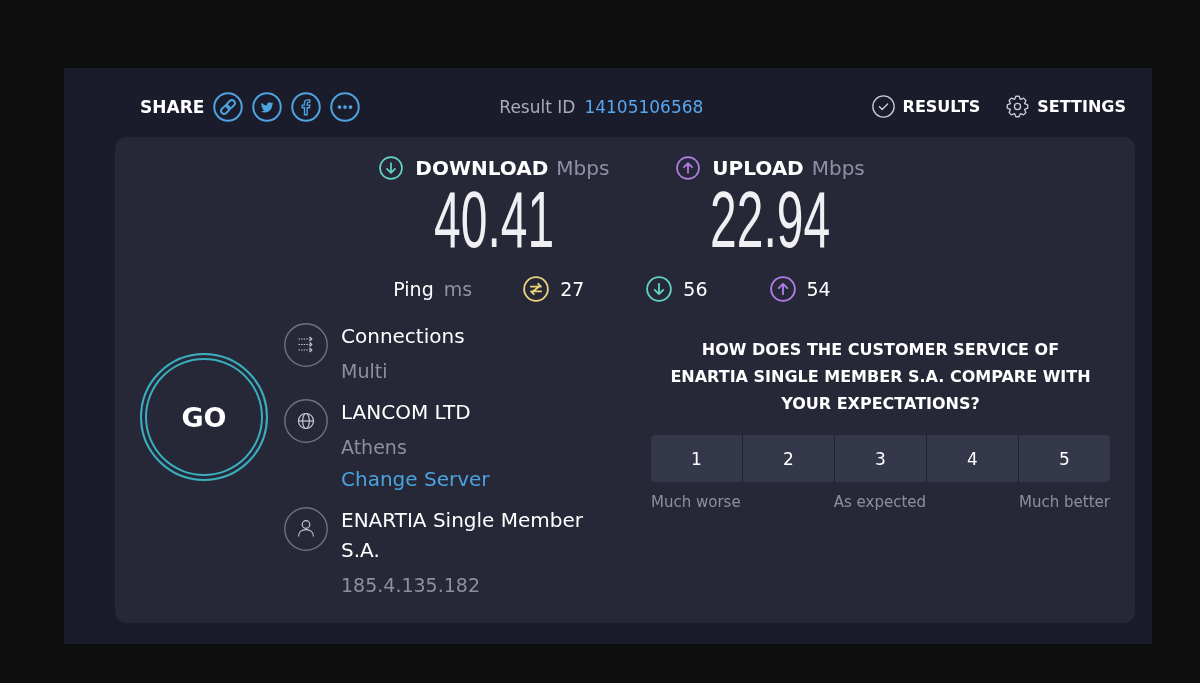 This screenshot has height=683, width=1200. What do you see at coordinates (306, 421) in the screenshot?
I see `globe-icon` at bounding box center [306, 421].